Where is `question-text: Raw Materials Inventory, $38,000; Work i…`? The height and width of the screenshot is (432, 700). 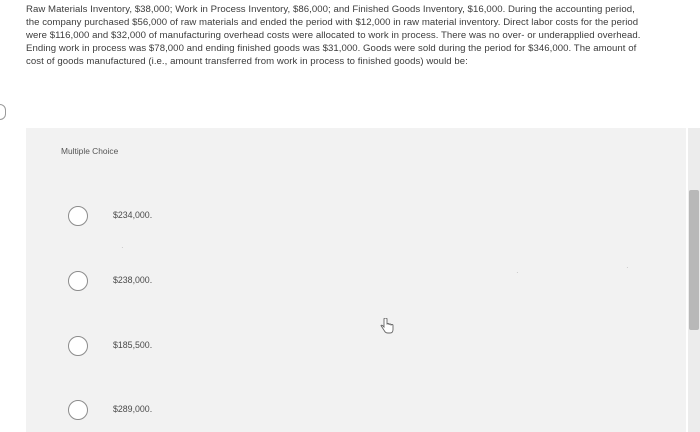
question-text: Raw Materials Inventory, $38,000; Work i… is located at coordinates (333, 36).